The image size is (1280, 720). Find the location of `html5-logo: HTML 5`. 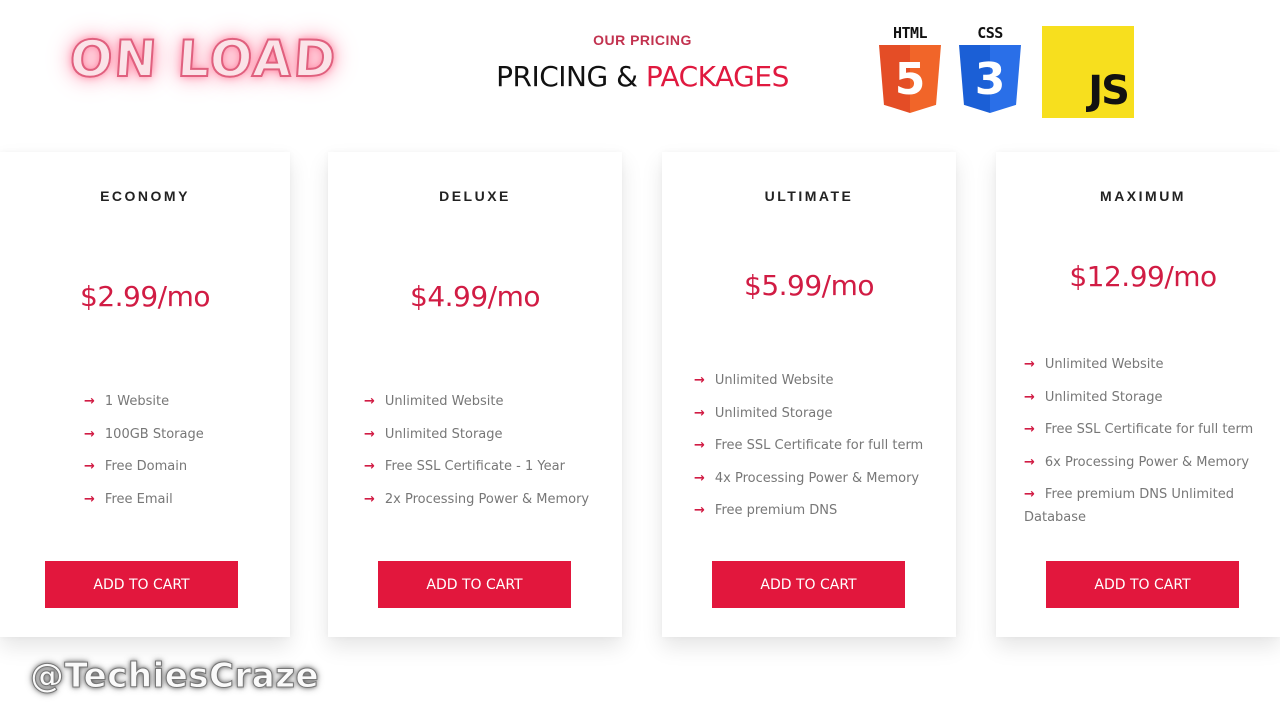

html5-logo: HTML 5 is located at coordinates (910, 68).